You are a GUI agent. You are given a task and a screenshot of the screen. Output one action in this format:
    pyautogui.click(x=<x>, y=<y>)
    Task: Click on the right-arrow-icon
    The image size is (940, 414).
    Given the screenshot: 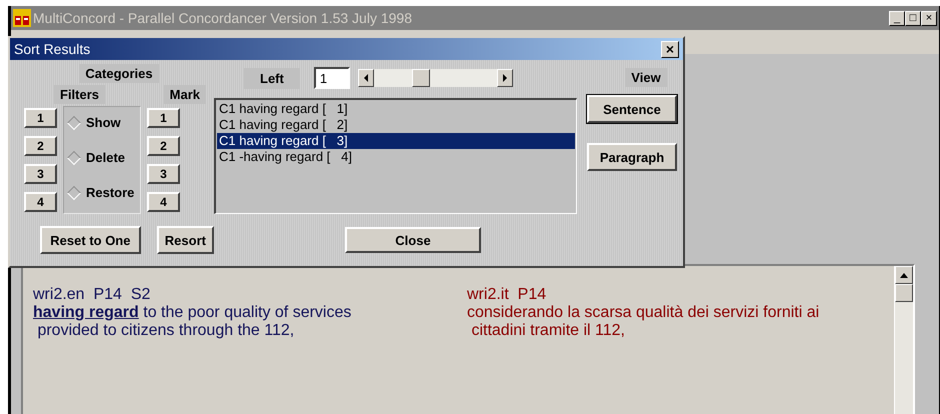 What is the action you would take?
    pyautogui.click(x=504, y=78)
    